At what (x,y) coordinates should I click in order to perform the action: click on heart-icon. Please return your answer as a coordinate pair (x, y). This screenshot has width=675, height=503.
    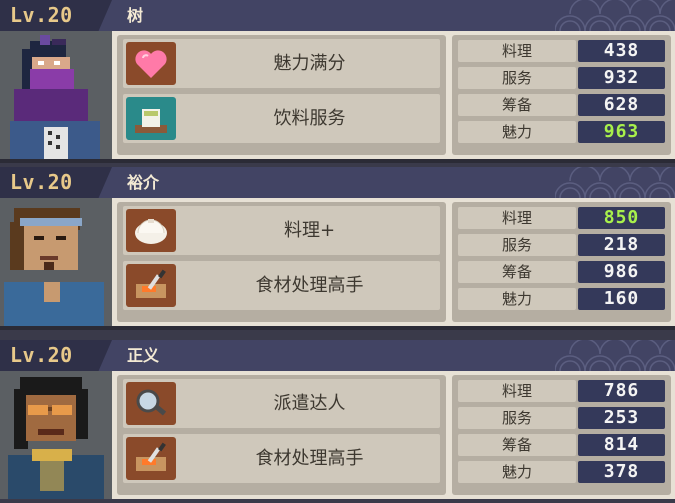
    Looking at the image, I should click on (151, 63).